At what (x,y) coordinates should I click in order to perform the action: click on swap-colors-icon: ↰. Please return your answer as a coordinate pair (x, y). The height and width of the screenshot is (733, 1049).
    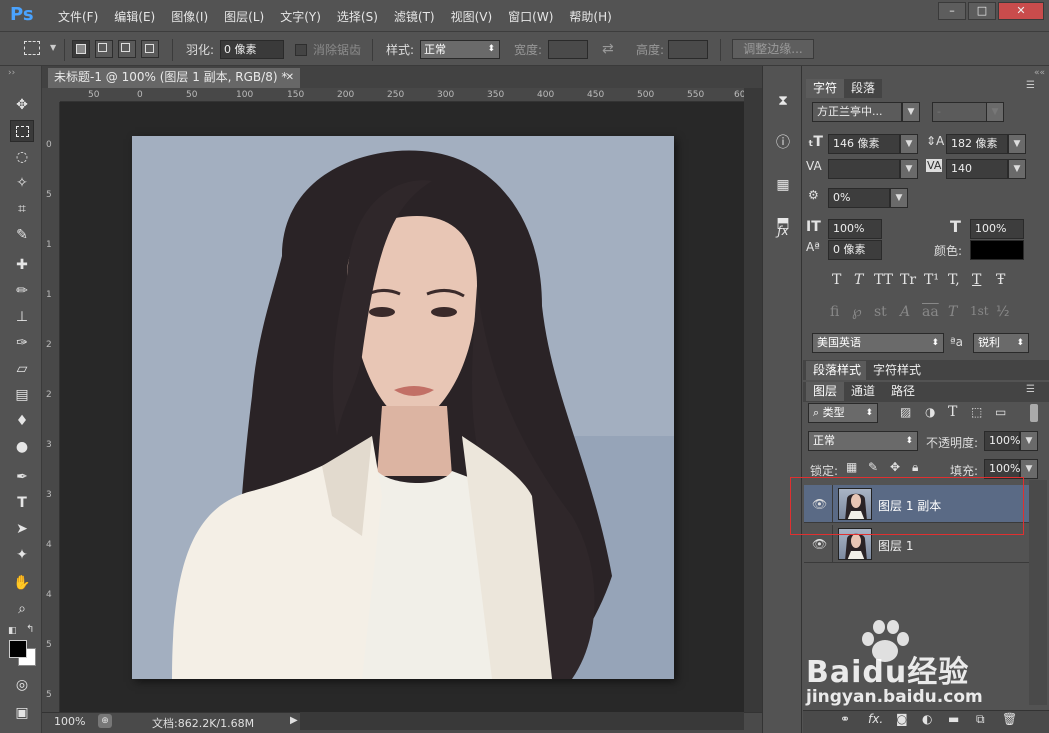
    Looking at the image, I should click on (30, 629).